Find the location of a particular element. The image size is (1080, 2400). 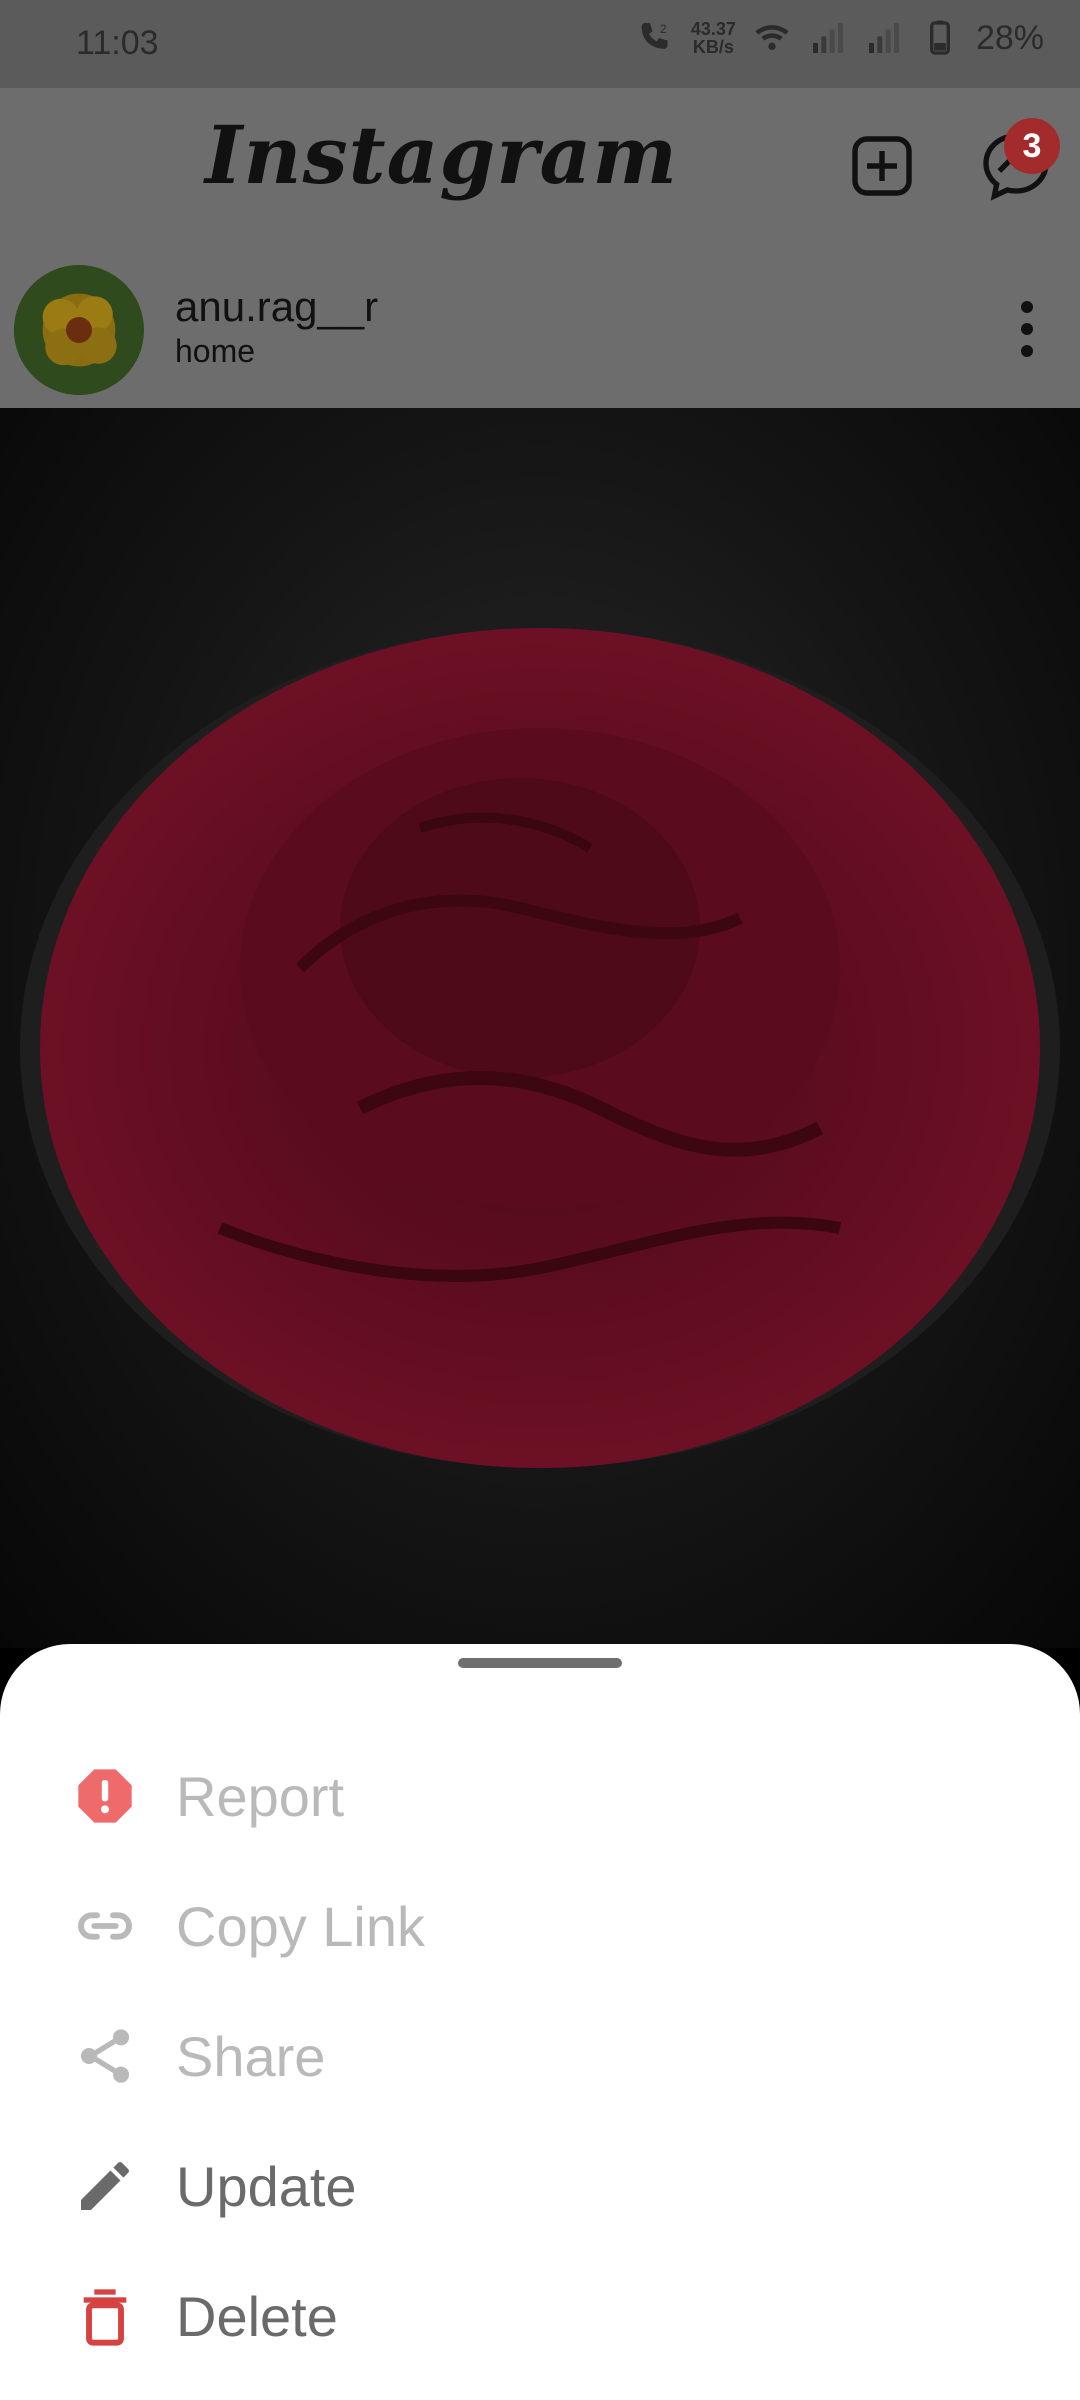

flower-avatar-image is located at coordinates (79, 330).